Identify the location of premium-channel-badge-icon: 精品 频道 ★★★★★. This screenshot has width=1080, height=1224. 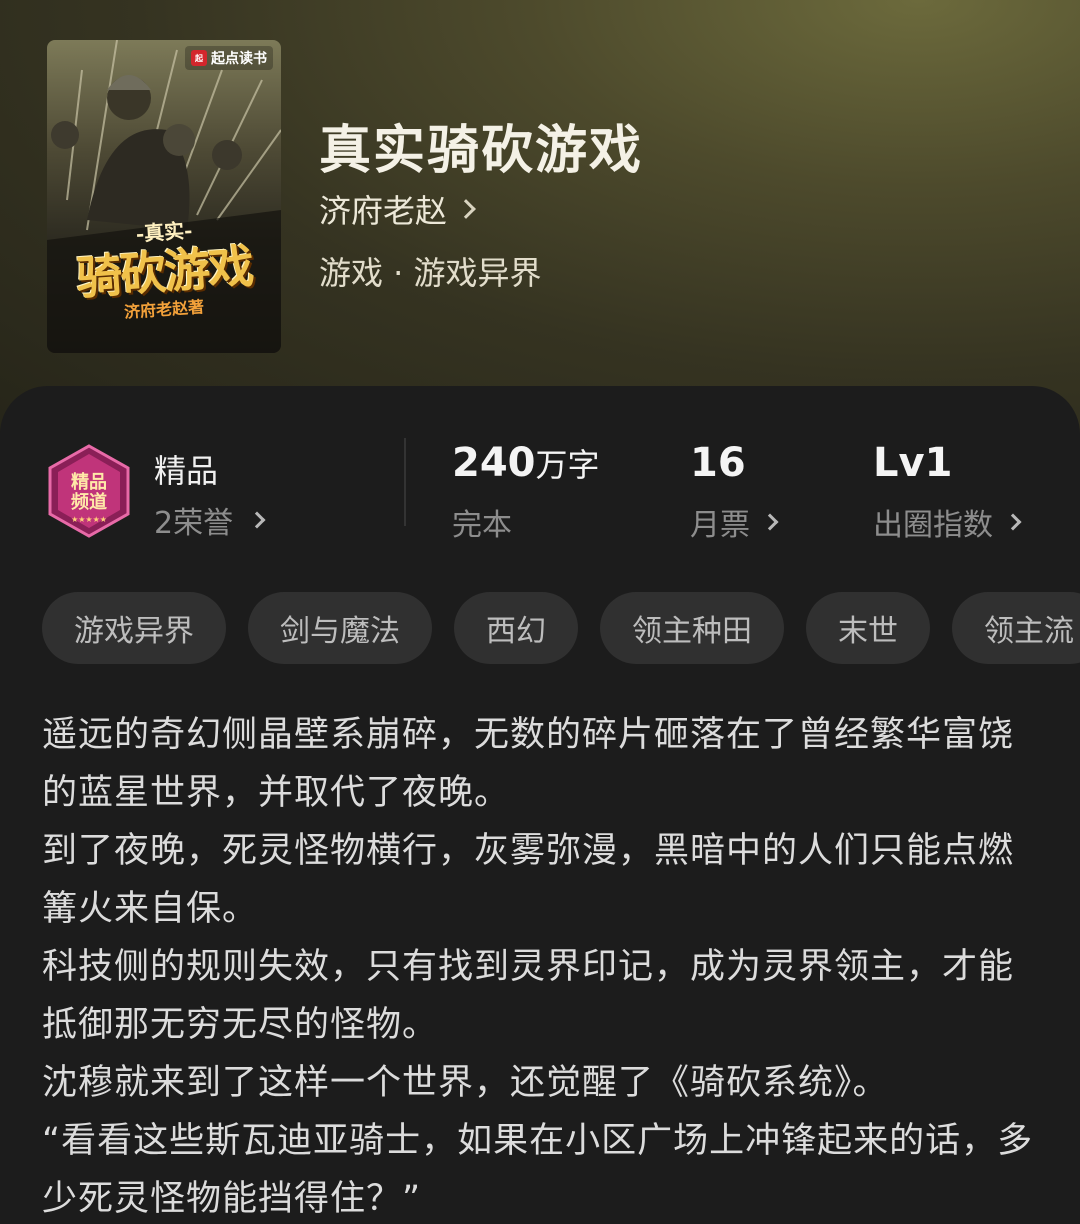
(89, 491).